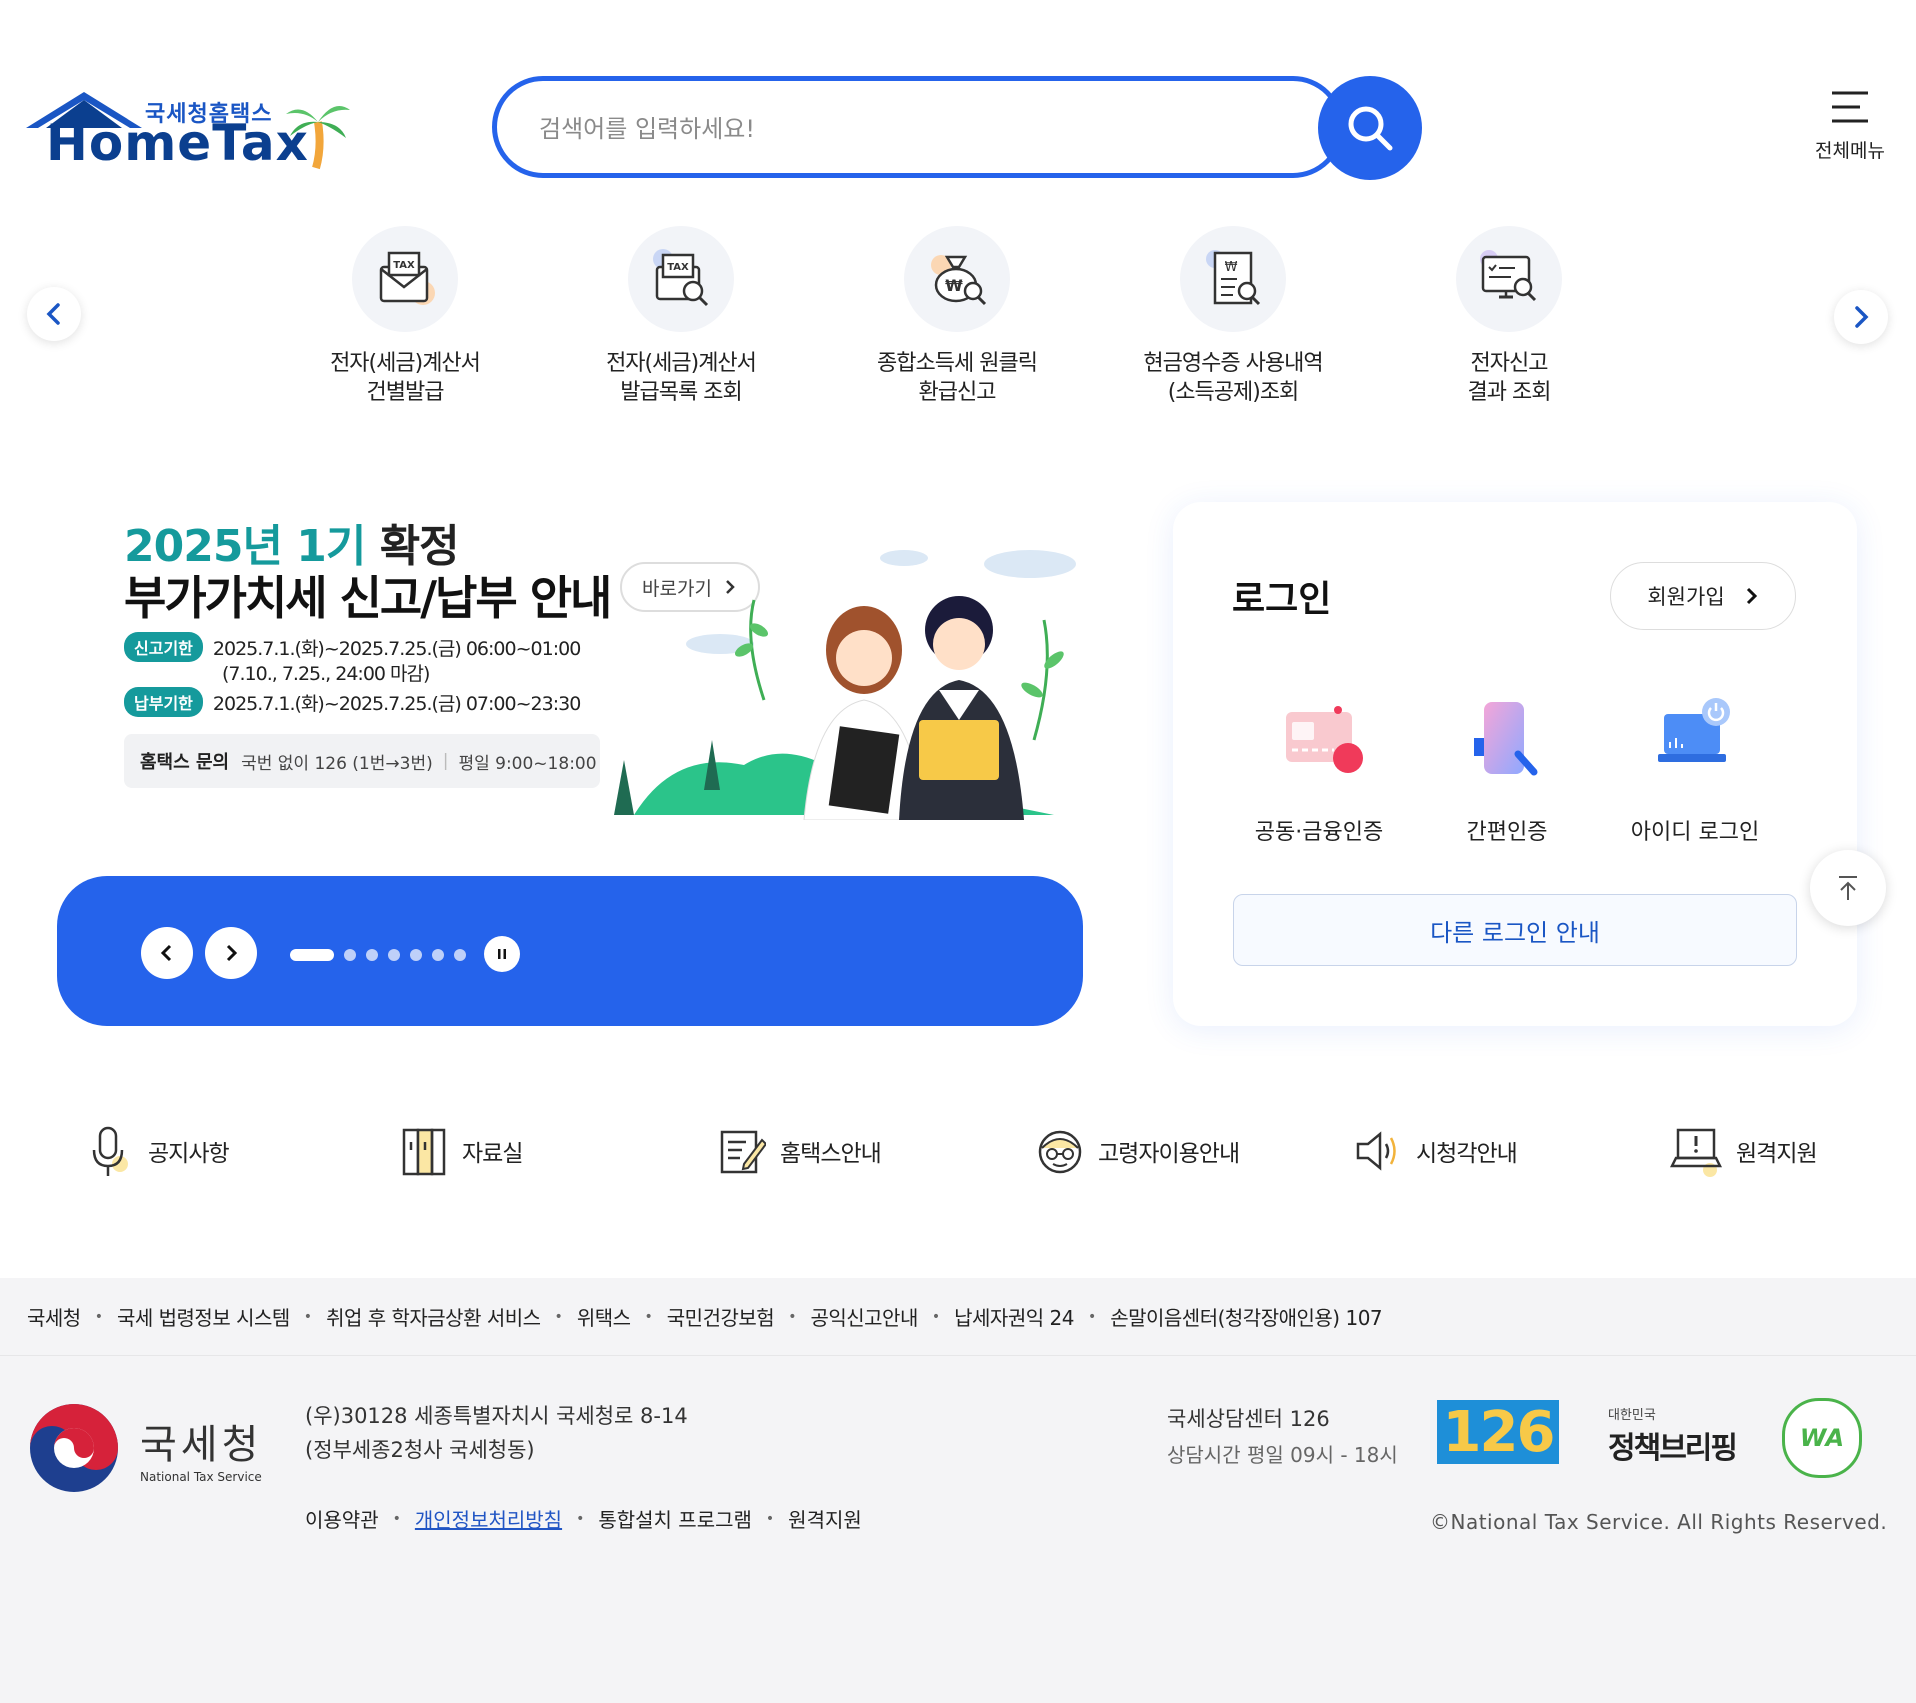 Image resolution: width=1916 pixels, height=1703 pixels. What do you see at coordinates (1777, 1154) in the screenshot?
I see `shortcut-label: 원격지원` at bounding box center [1777, 1154].